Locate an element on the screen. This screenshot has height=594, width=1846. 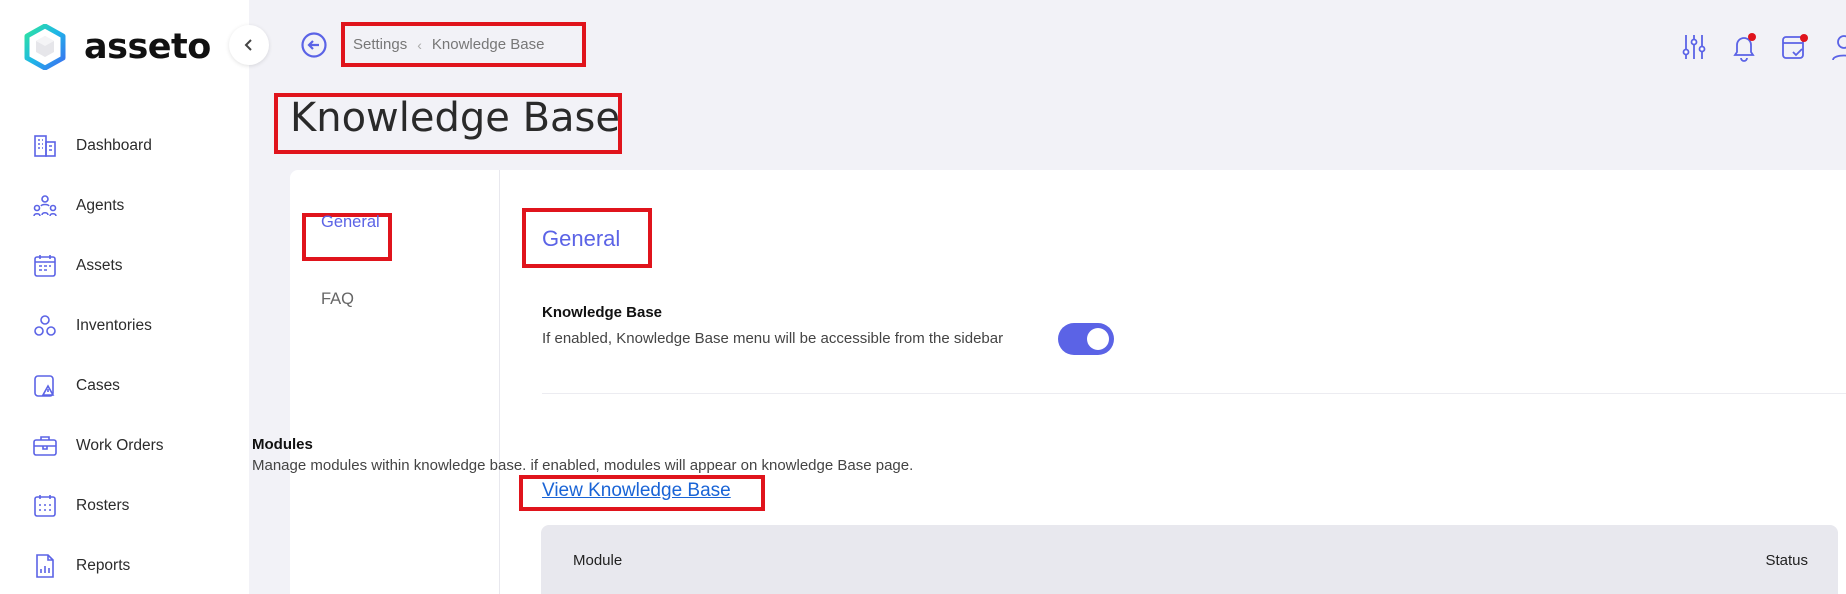
inventory-icon is located at coordinates (45, 326).